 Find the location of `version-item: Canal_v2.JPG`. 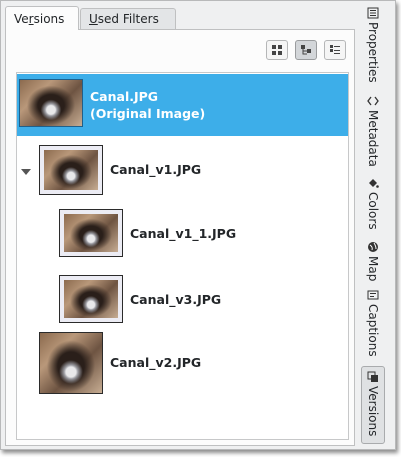

version-item: Canal_v2.JPG is located at coordinates (182, 363).